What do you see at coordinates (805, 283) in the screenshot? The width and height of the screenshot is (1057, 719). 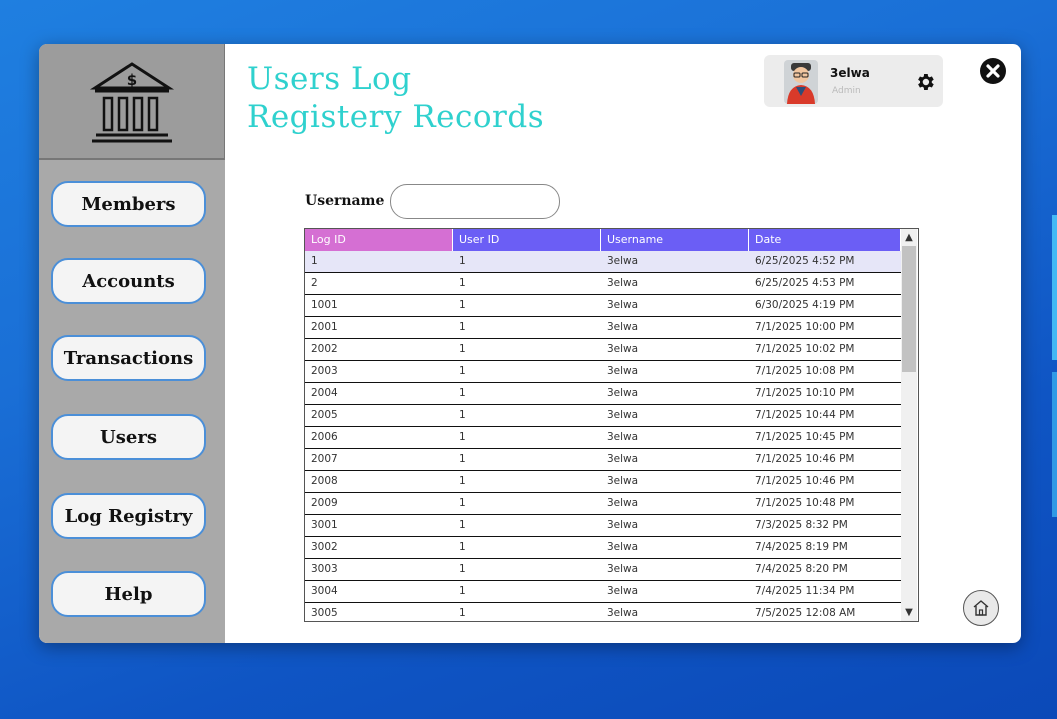 I see `table-cell: 6/25/2025 4:53 PM` at bounding box center [805, 283].